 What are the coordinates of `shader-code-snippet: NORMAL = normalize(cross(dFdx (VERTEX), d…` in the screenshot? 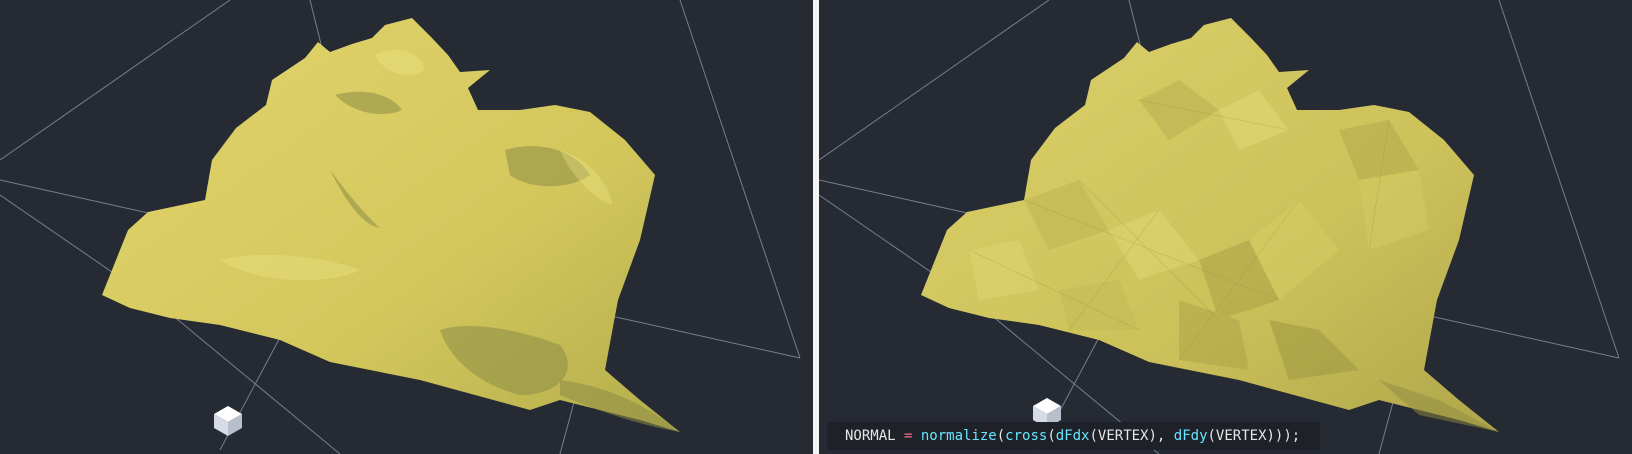 It's located at (1074, 436).